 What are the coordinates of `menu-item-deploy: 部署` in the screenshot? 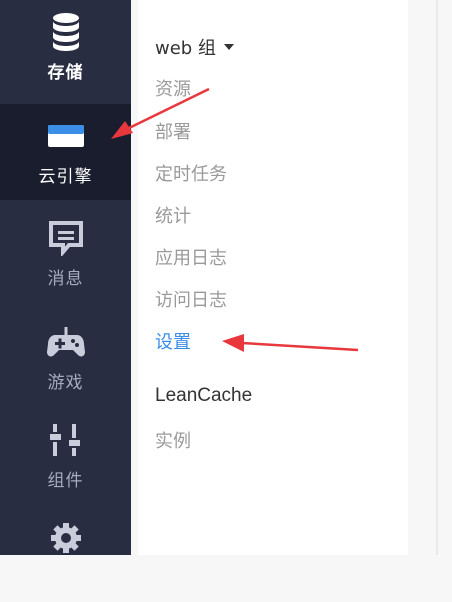 It's located at (173, 131).